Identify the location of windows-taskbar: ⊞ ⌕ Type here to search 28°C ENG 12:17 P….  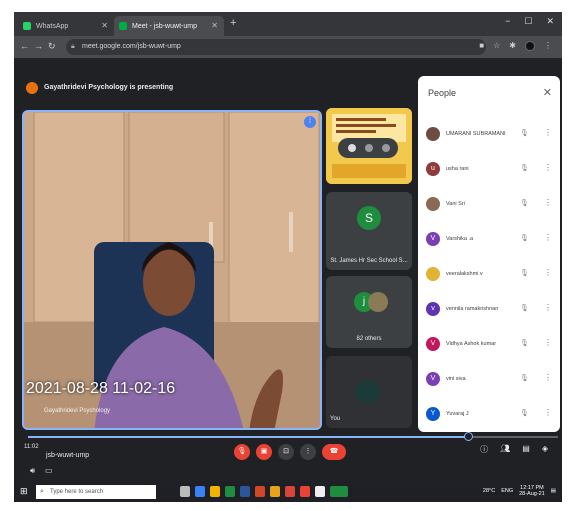
(288, 492).